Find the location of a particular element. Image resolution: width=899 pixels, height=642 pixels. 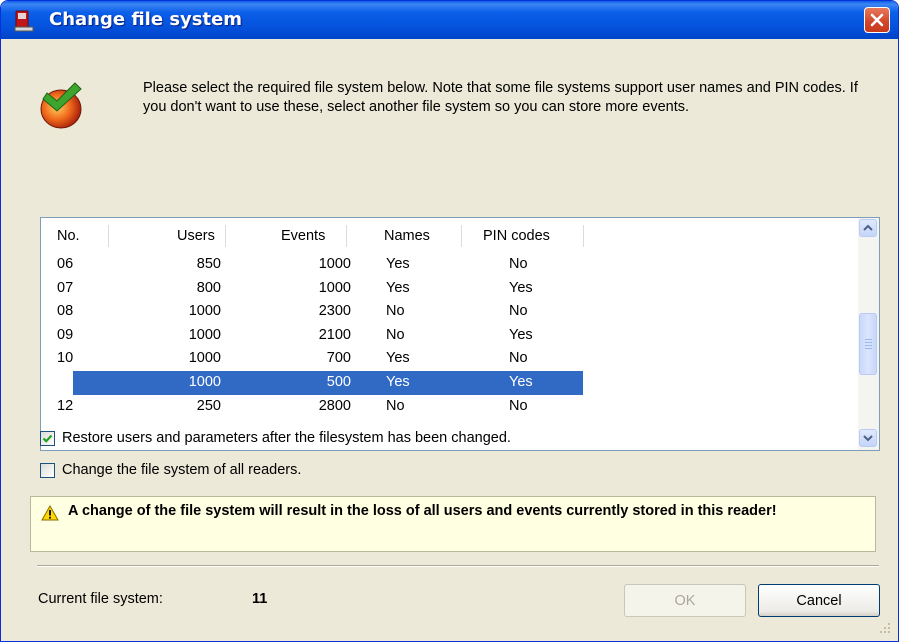

table-row: 09 1000 2100 No Yes is located at coordinates (450, 336).